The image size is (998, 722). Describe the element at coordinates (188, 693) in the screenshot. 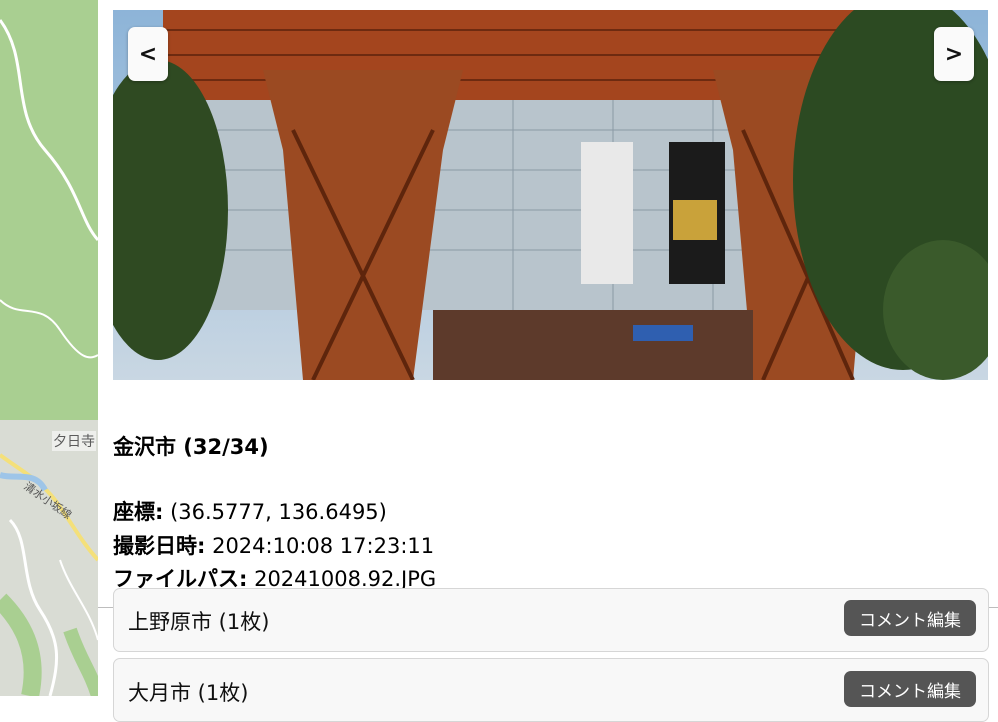

I see `city-name: 大月市 (1枚)` at that location.